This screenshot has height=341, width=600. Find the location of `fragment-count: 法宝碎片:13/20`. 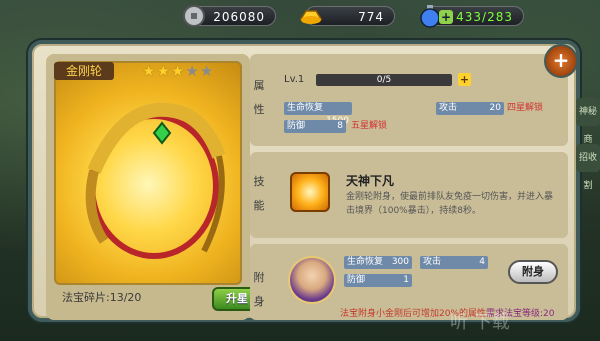

fragment-count: 法宝碎片:13/20 is located at coordinates (102, 297).